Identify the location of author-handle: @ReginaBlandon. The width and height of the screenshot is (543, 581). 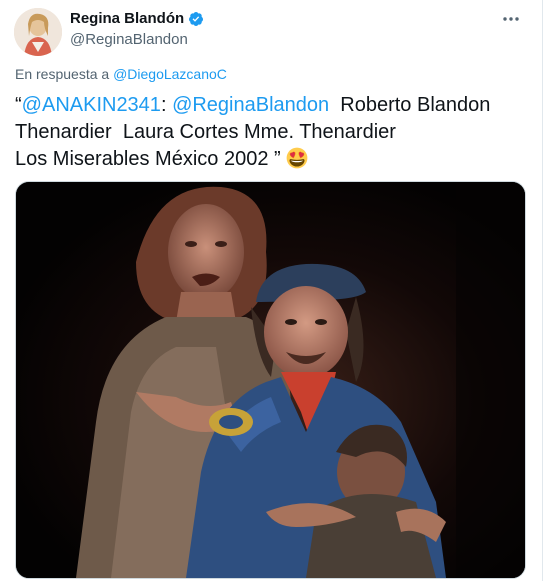
(129, 39).